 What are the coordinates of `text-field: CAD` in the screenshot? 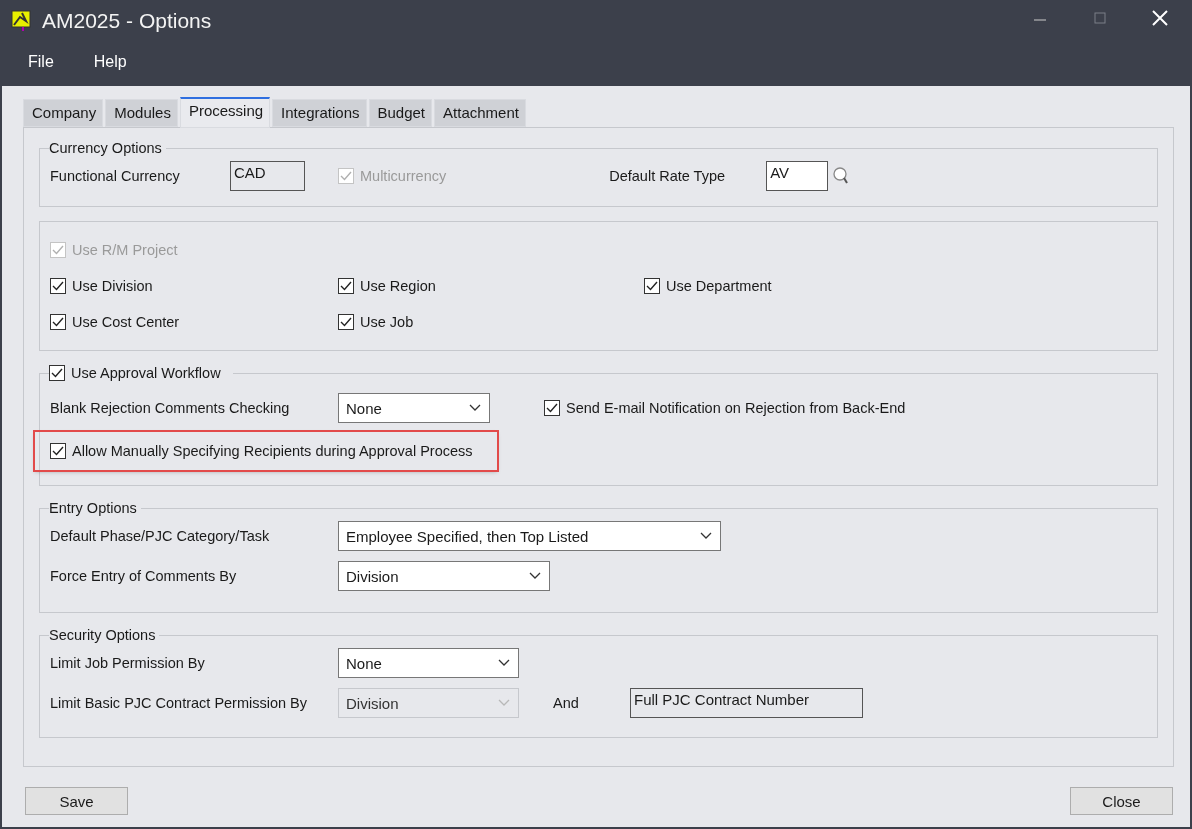 It's located at (267, 176).